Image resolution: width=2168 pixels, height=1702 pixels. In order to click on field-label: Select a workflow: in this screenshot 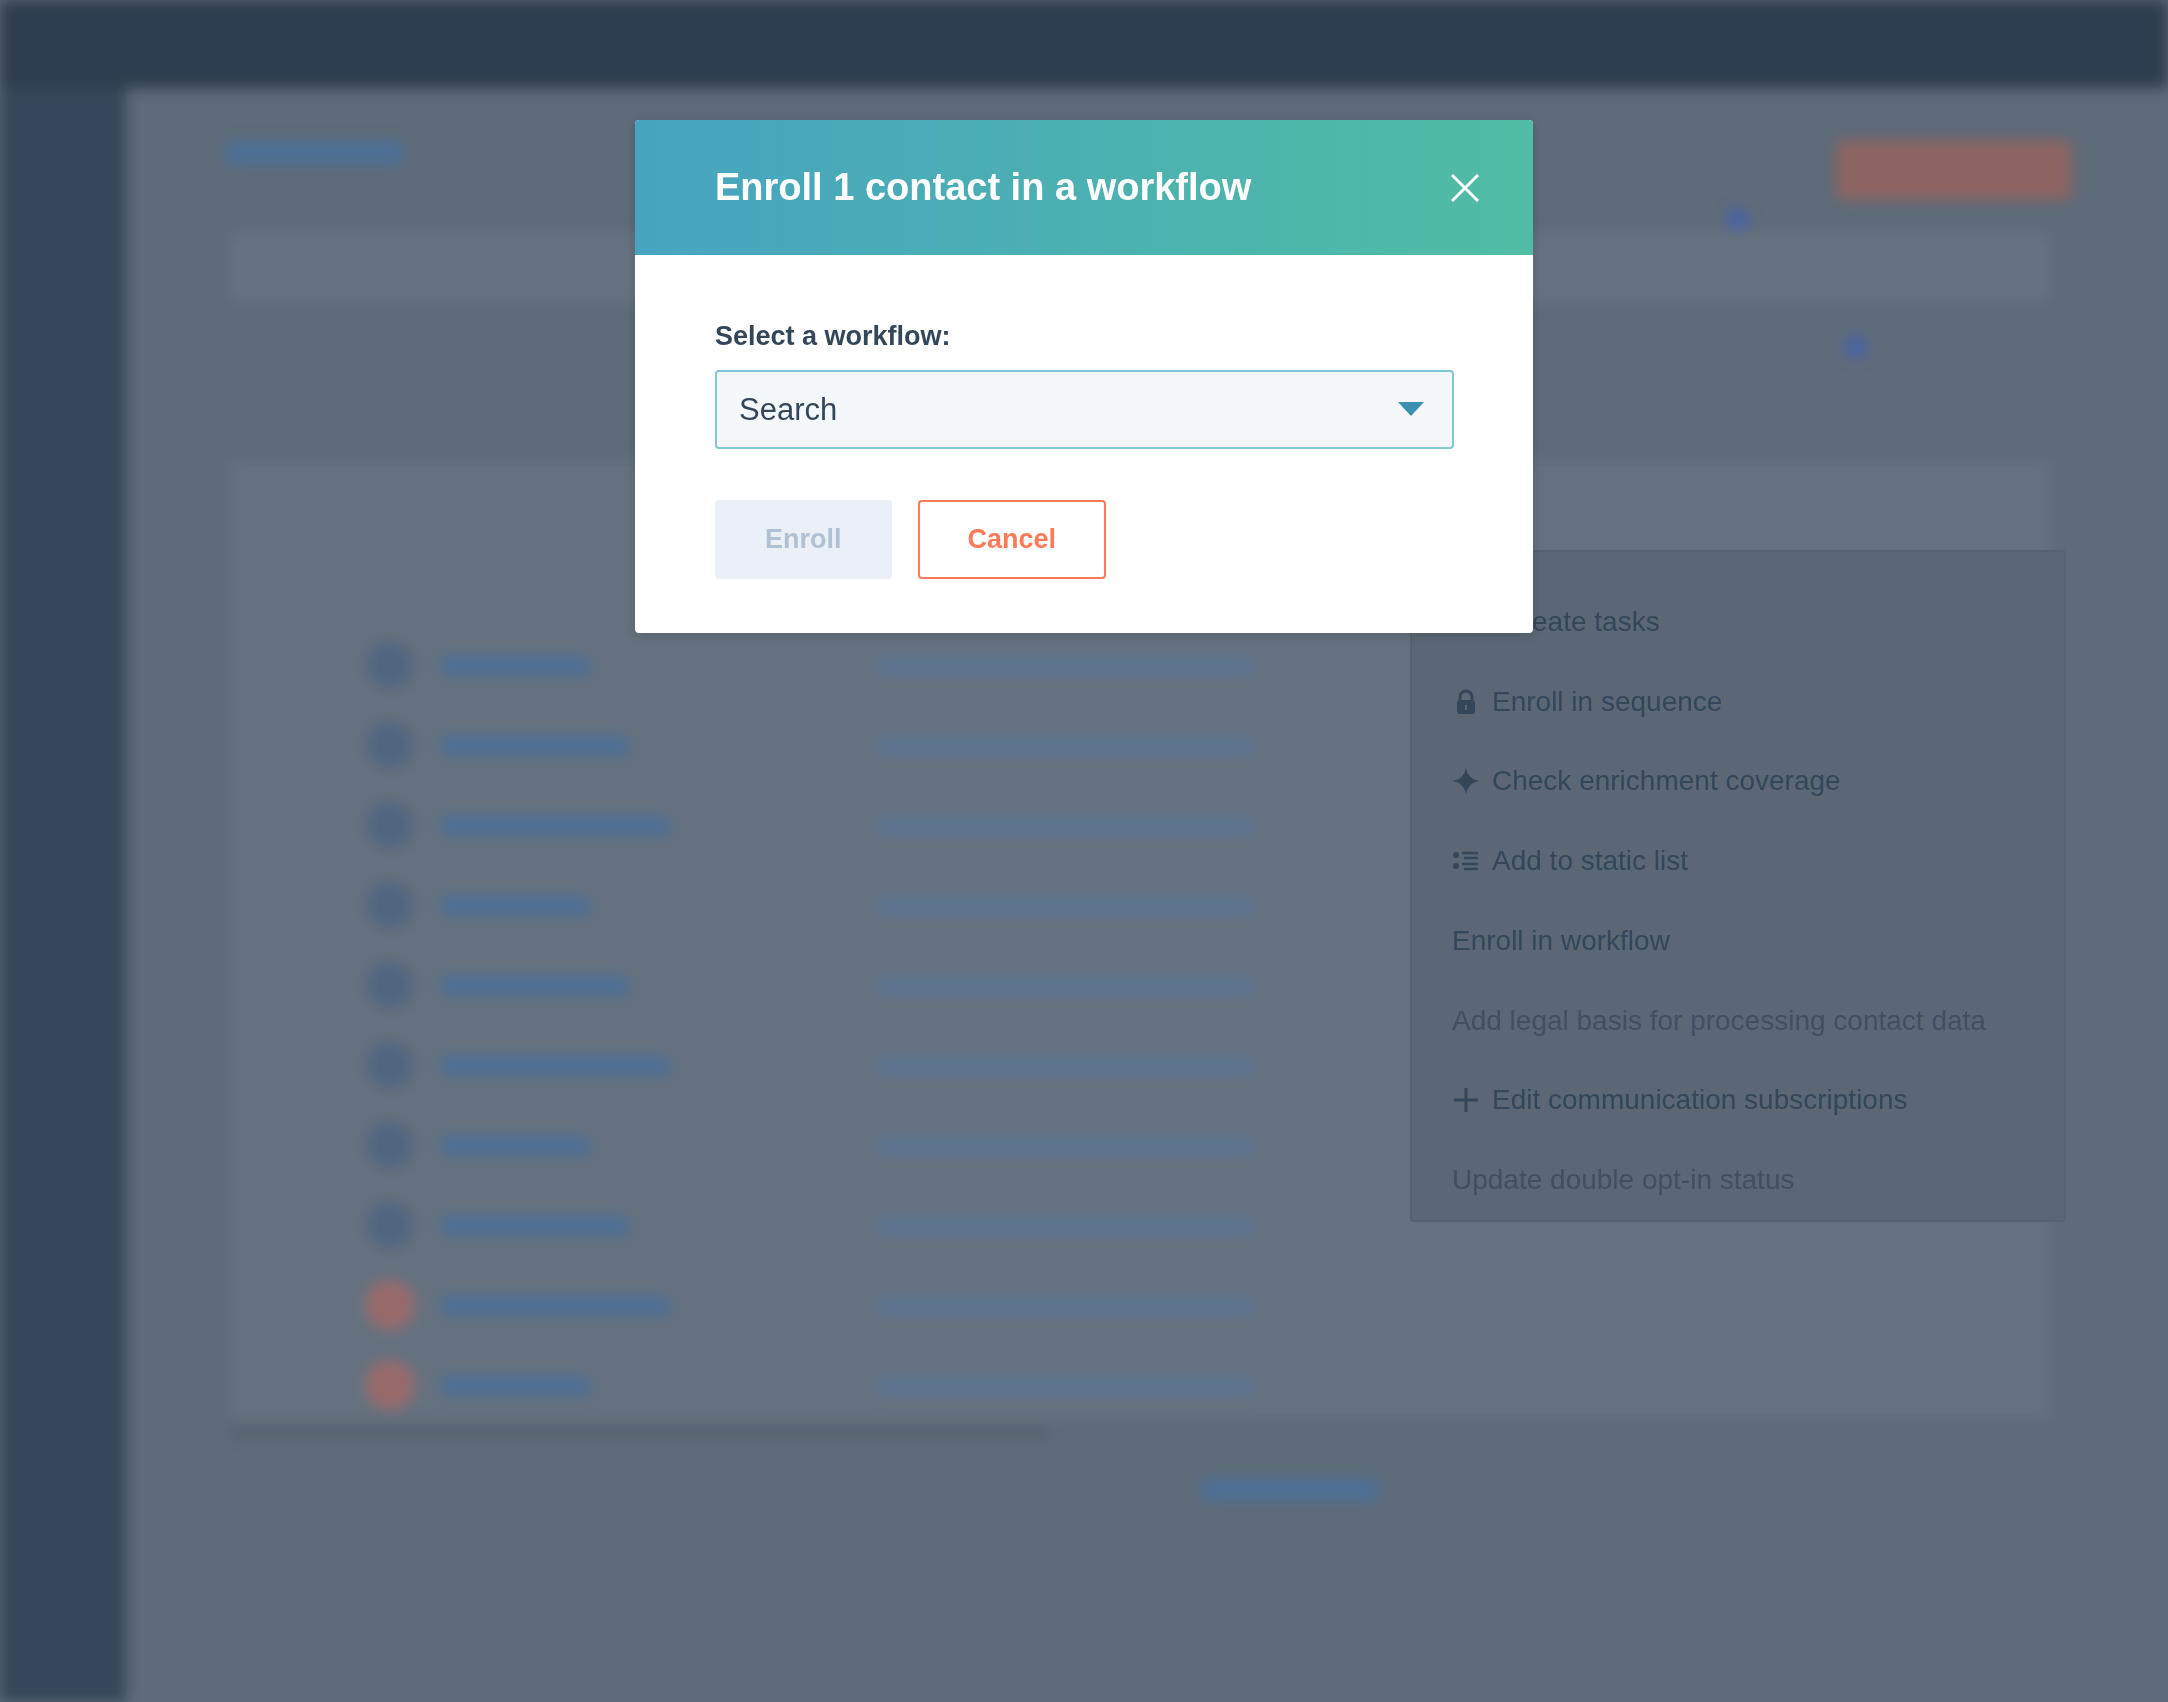, I will do `click(833, 336)`.